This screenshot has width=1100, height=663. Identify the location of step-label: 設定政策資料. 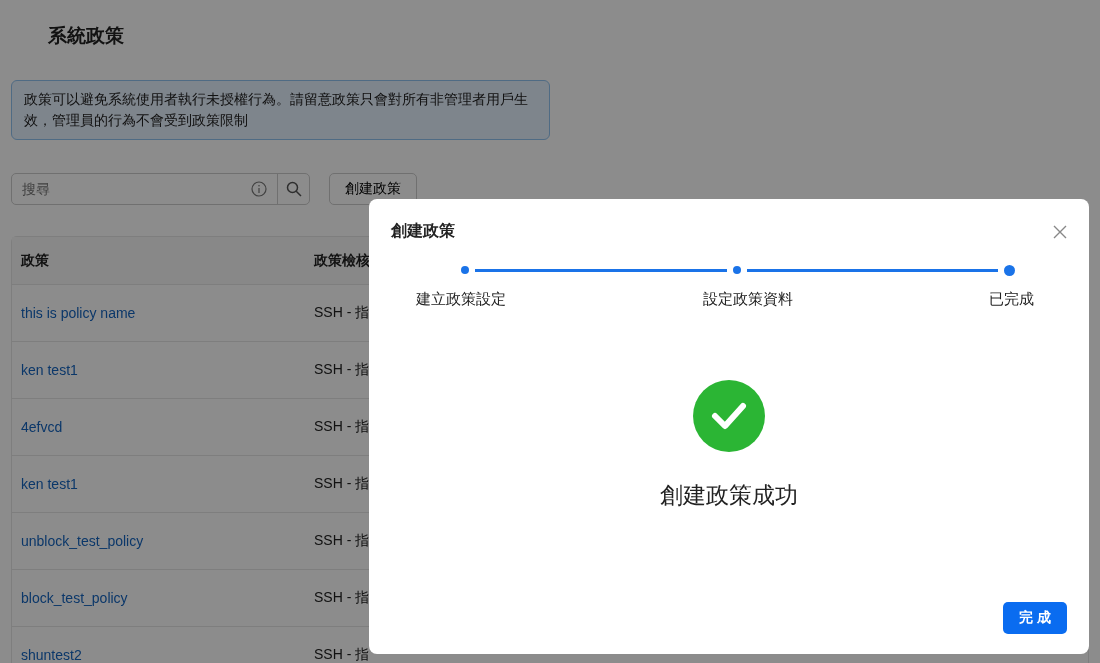
(747, 299).